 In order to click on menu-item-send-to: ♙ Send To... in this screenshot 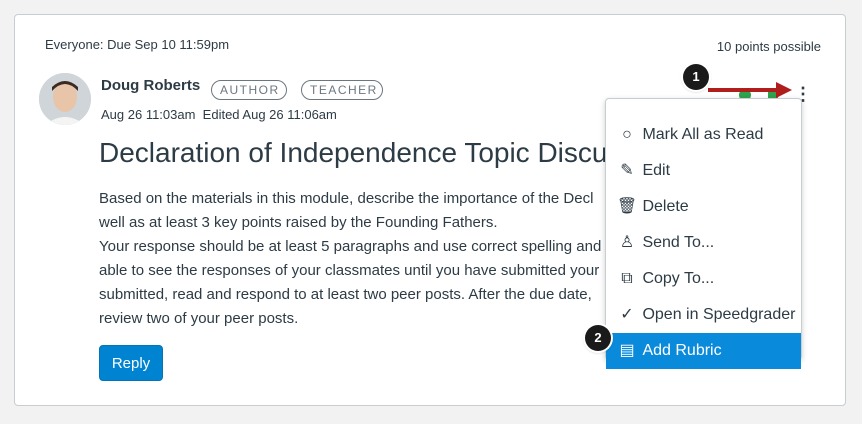, I will do `click(703, 243)`.